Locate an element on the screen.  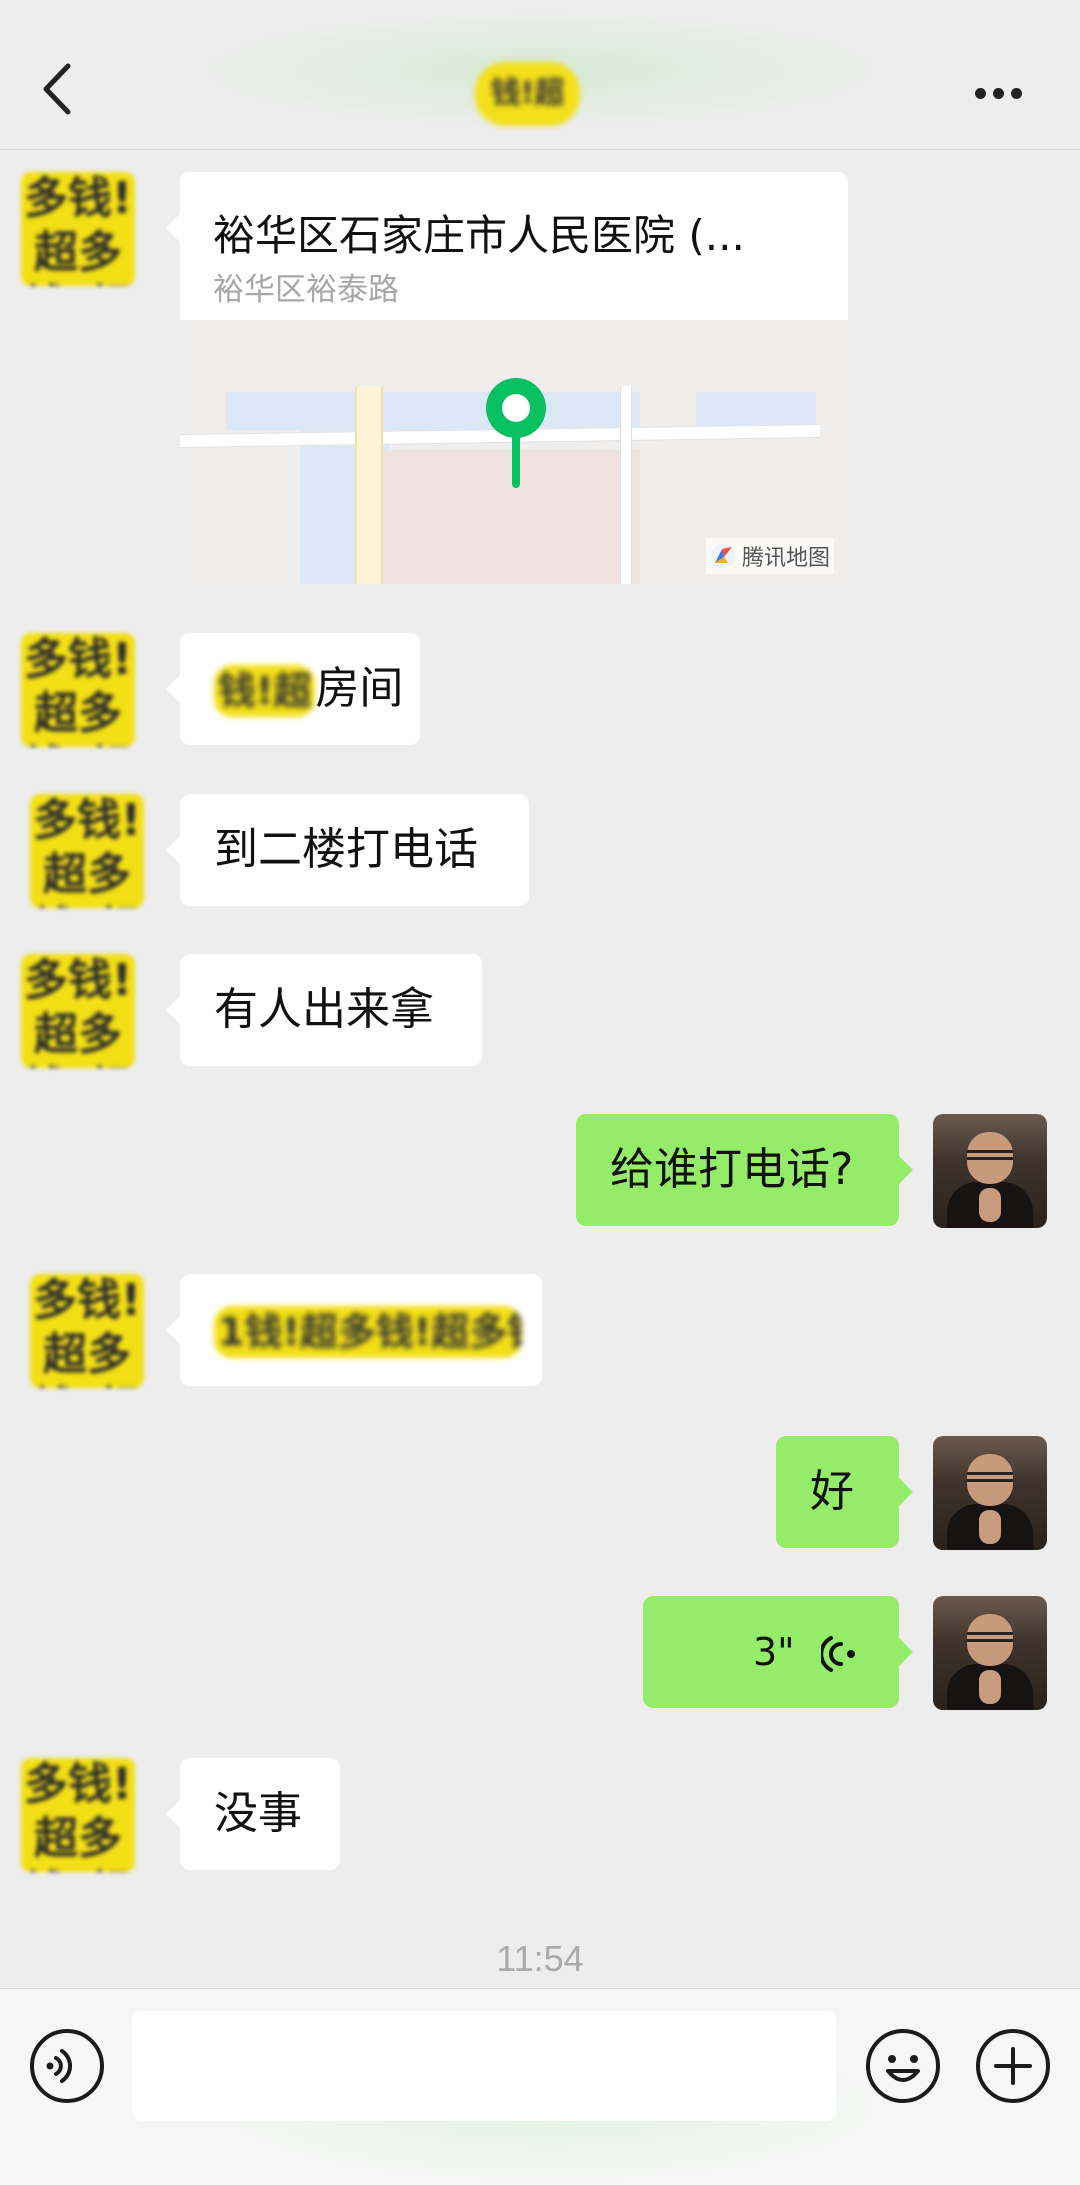
chat-header: 钱!超 is located at coordinates (540, 75).